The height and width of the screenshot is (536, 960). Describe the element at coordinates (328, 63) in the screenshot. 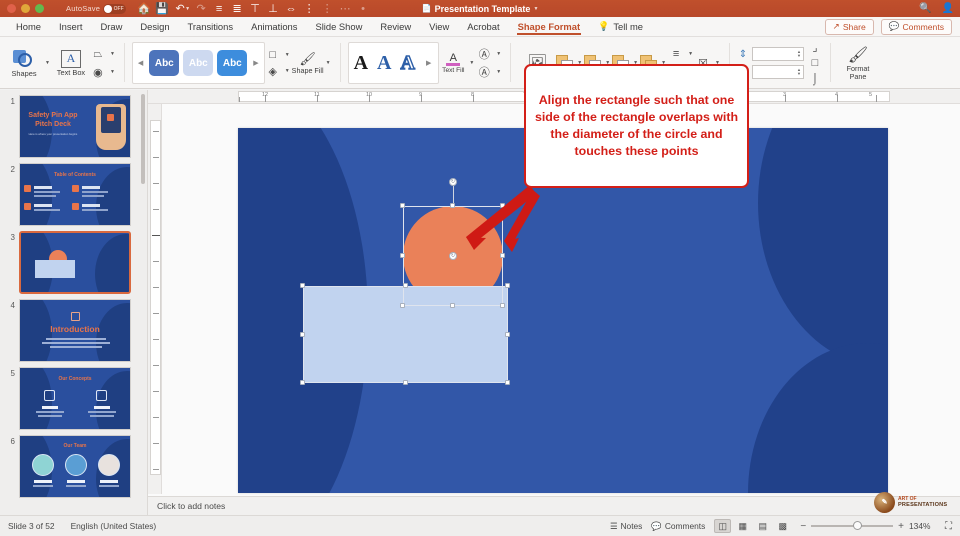

I see `shape-fill-caret-icon: ▼` at that location.